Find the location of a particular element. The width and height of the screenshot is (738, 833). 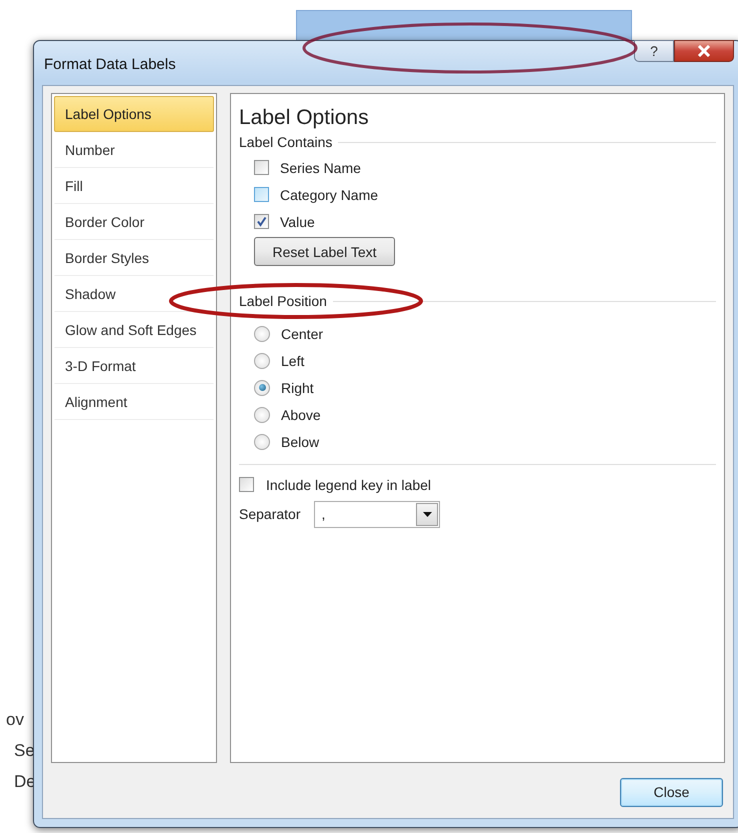

separator-label: Separator is located at coordinates (269, 514).